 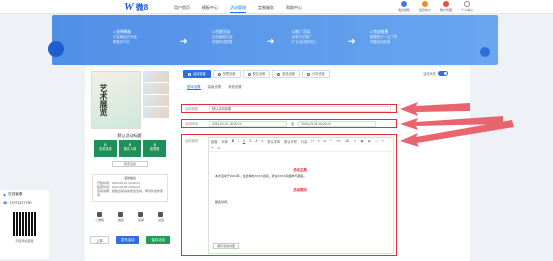 I want to click on tab-prize-settings: 奖品设置, so click(x=286, y=74).